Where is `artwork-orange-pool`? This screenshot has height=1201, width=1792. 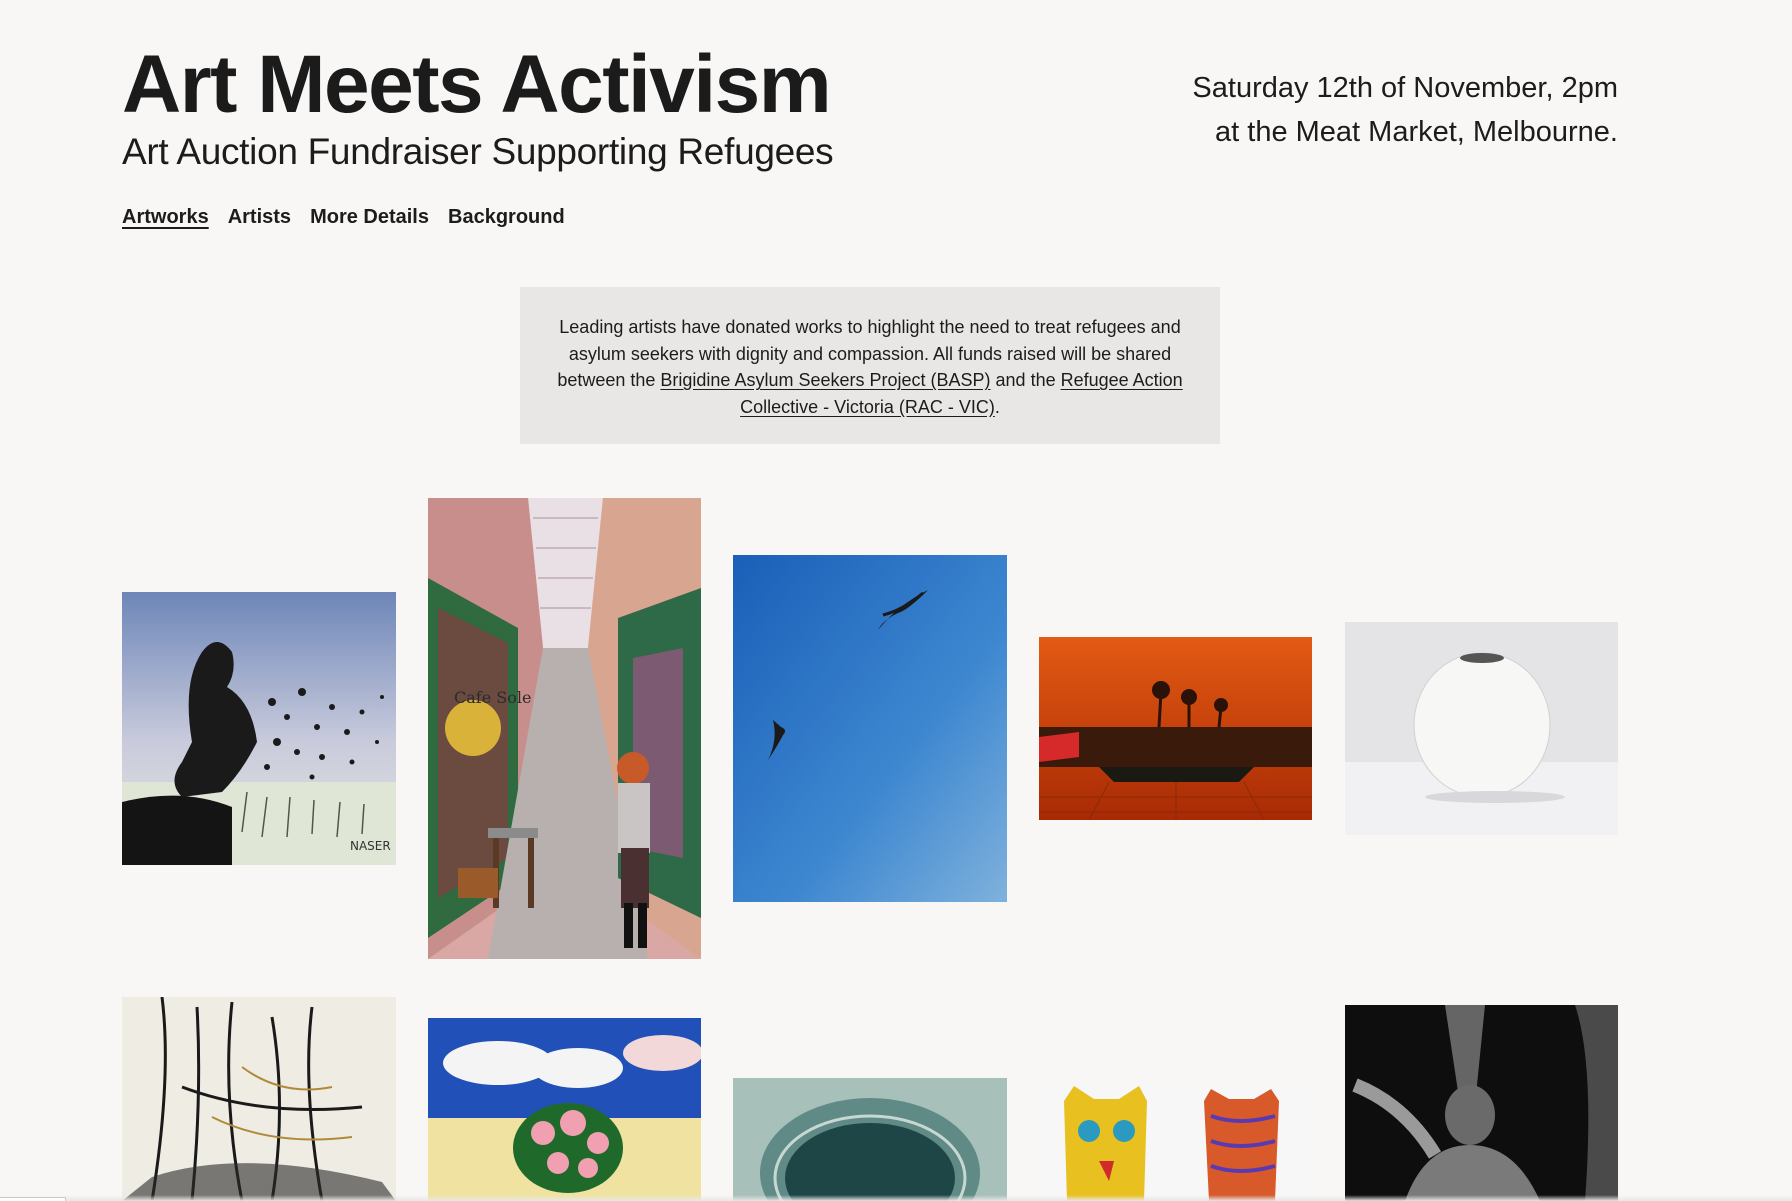 artwork-orange-pool is located at coordinates (1175, 728).